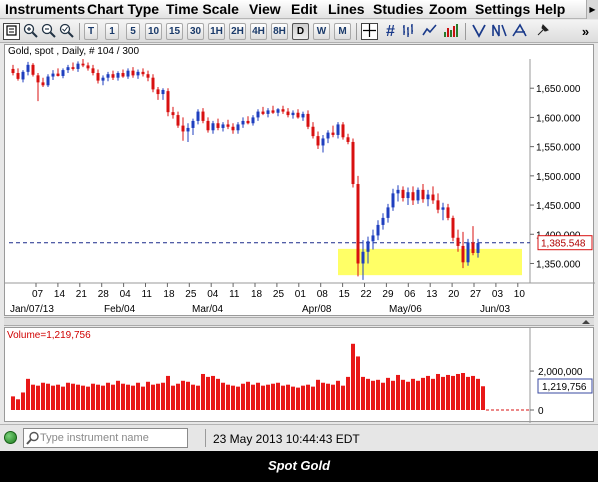 The image size is (598, 482). What do you see at coordinates (495, 309) in the screenshot?
I see `x-month-label: Jun/03` at bounding box center [495, 309].